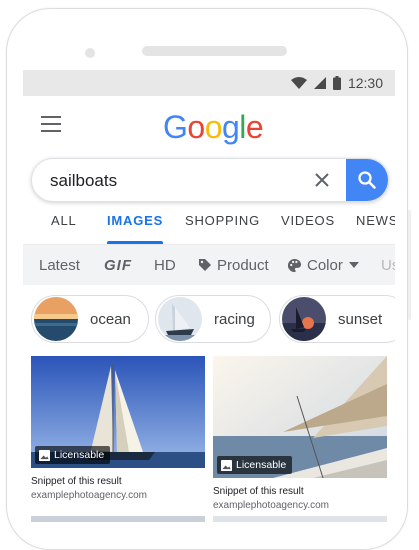 This screenshot has width=419, height=550. I want to click on menu-icon, so click(51, 124).